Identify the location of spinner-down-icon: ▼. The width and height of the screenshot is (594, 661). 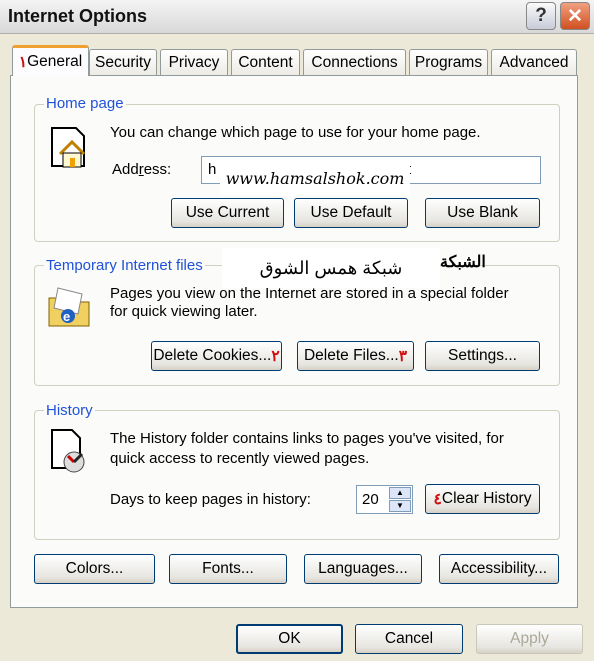
(400, 506).